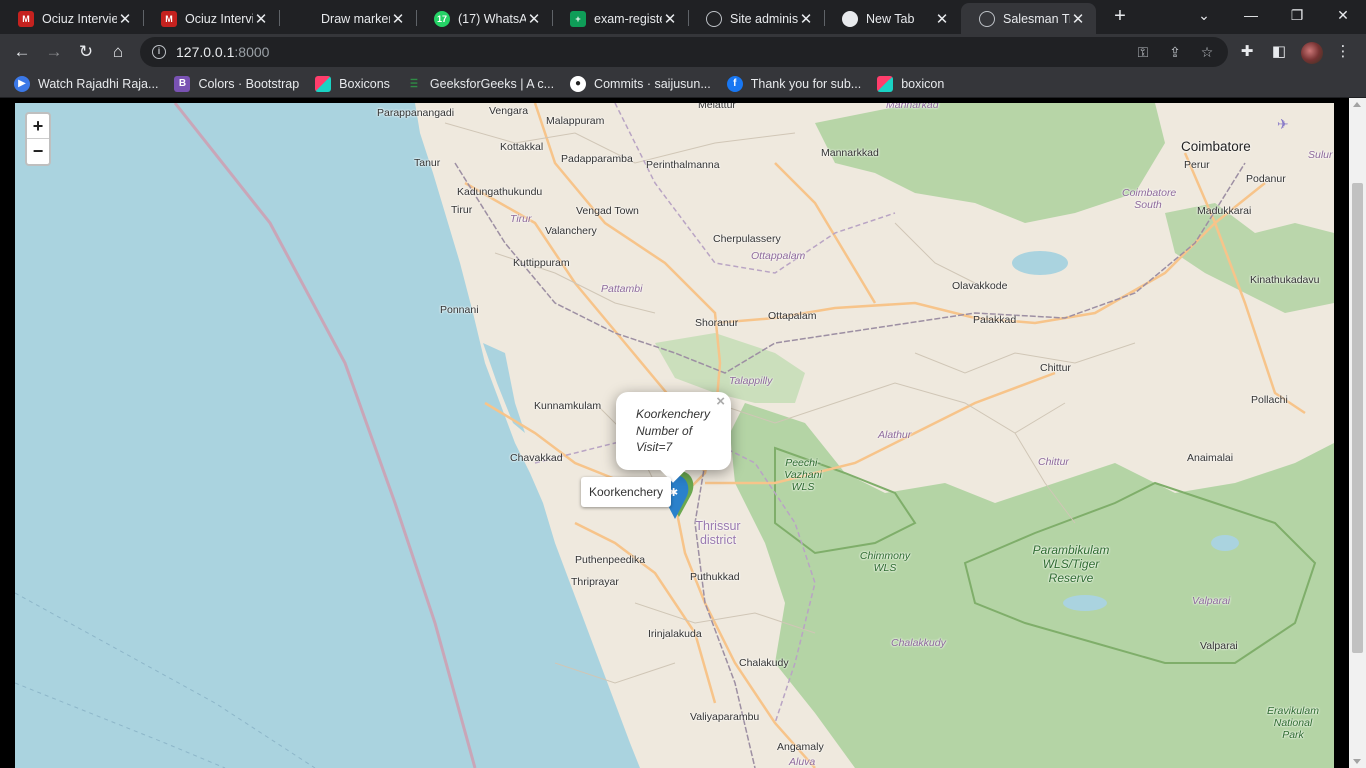  What do you see at coordinates (1320, 155) in the screenshot?
I see `admin-label: Sulur` at bounding box center [1320, 155].